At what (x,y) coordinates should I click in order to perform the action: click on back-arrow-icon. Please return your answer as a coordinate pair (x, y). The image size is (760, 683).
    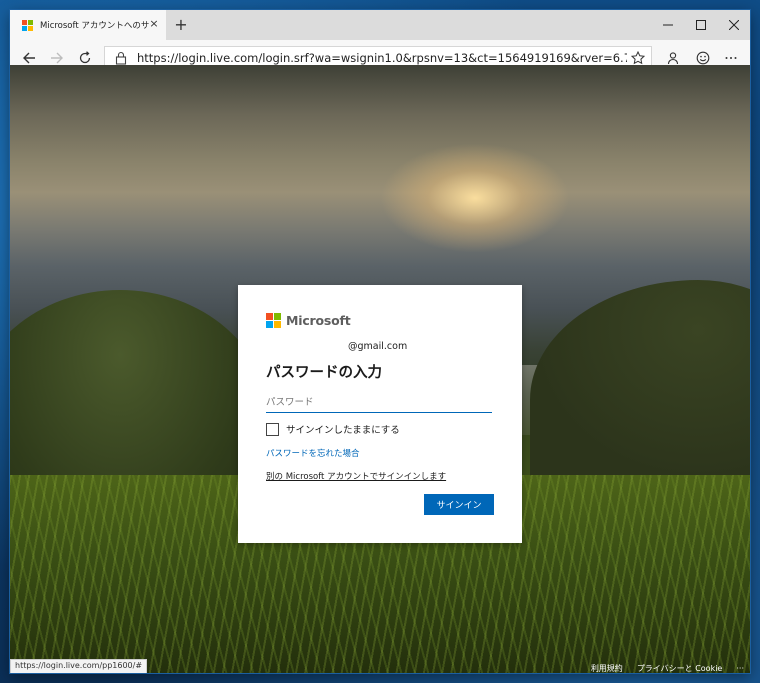
    Looking at the image, I should click on (29, 58).